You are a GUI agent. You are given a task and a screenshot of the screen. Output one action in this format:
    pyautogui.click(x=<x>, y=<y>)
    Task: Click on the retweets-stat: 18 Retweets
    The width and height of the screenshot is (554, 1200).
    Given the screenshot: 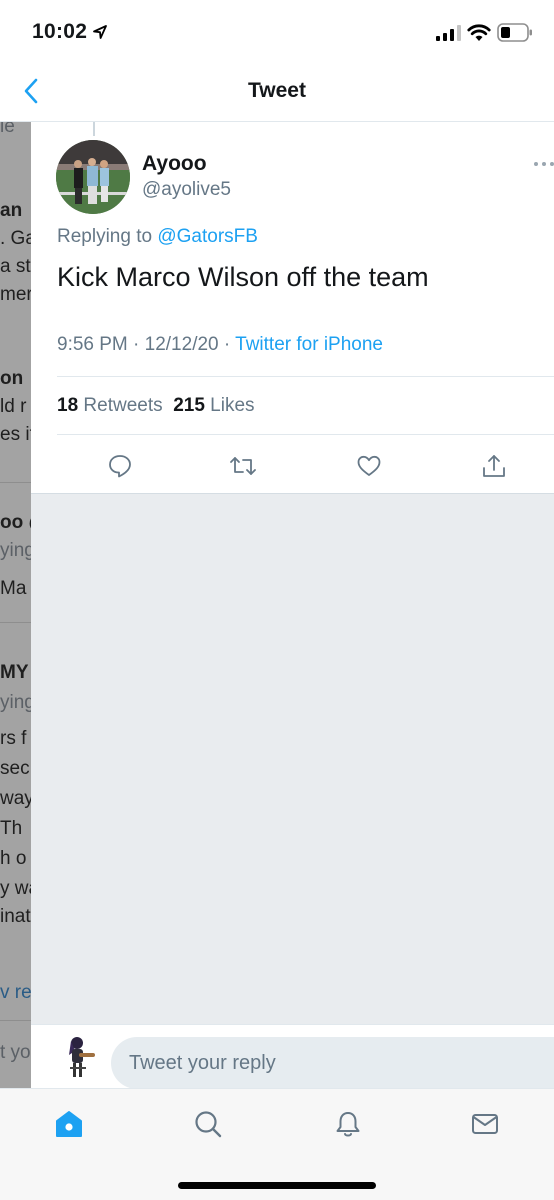 What is the action you would take?
    pyautogui.click(x=115, y=405)
    